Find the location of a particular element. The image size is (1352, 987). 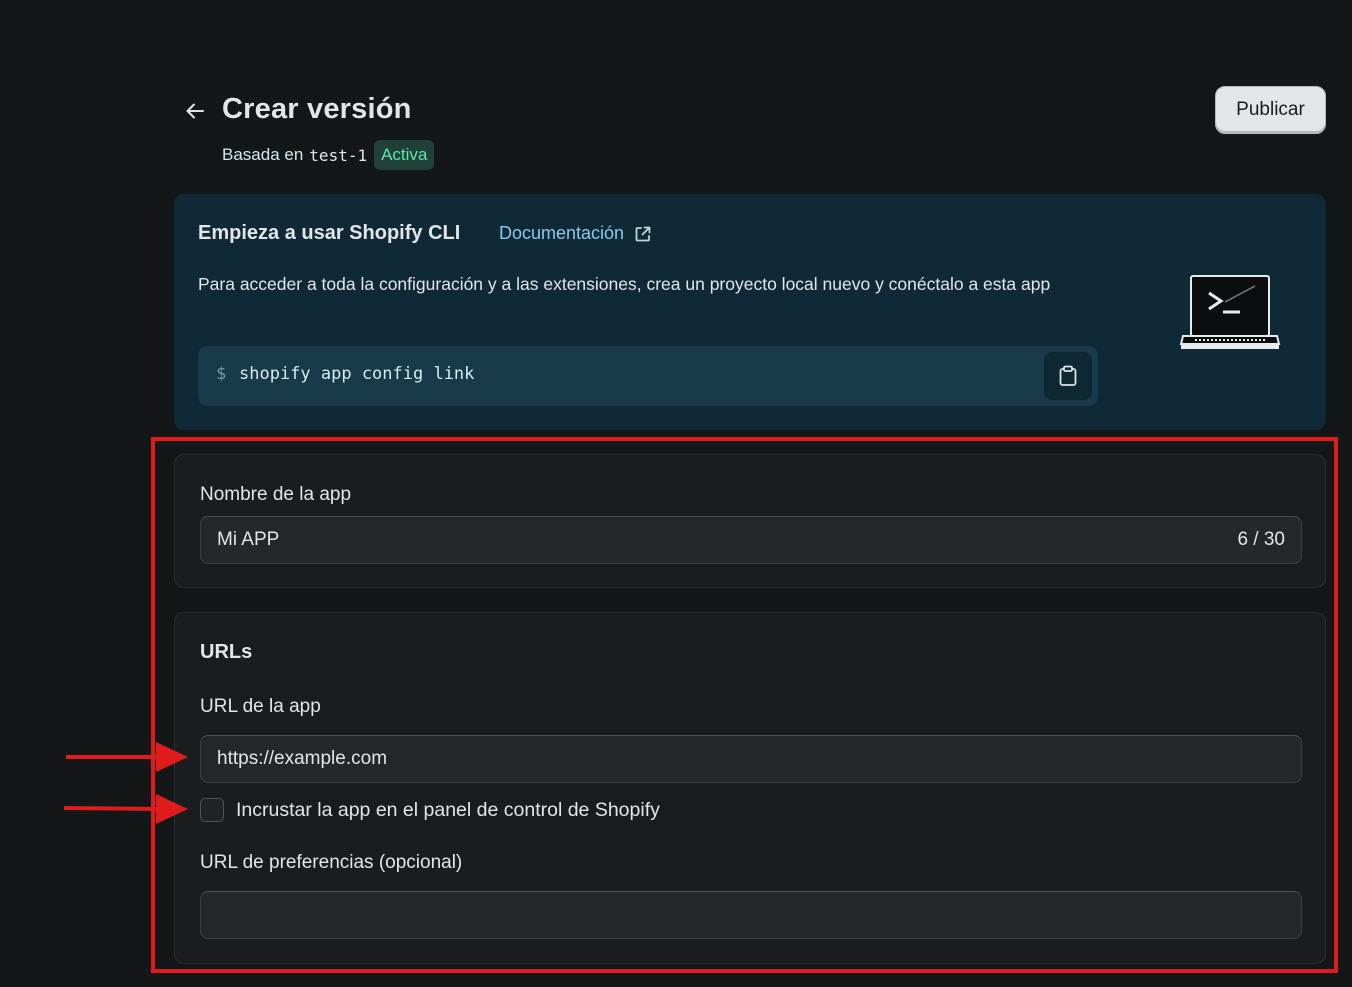

back-button is located at coordinates (195, 111).